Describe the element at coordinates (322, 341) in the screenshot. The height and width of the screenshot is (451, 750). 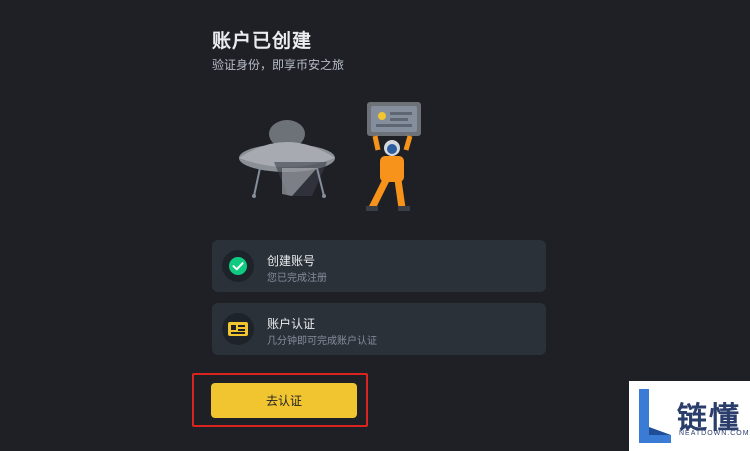
I see `step-description: 几分钟即可完成账户认证` at that location.